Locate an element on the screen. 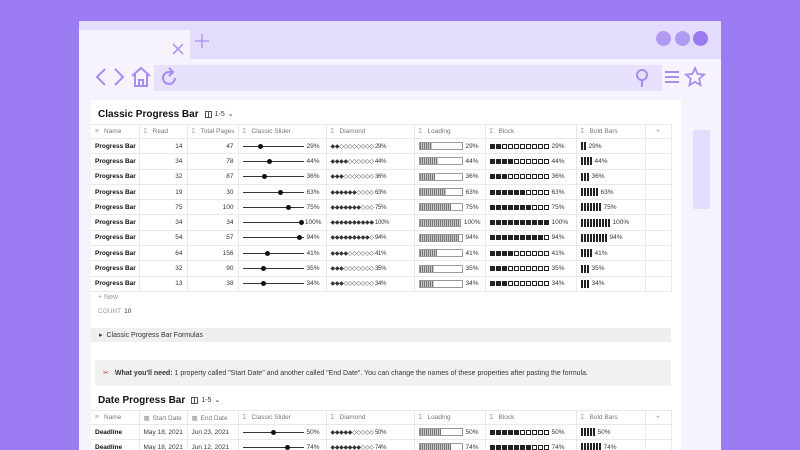 The height and width of the screenshot is (450, 800). column-header: Σ Read is located at coordinates (163, 131).